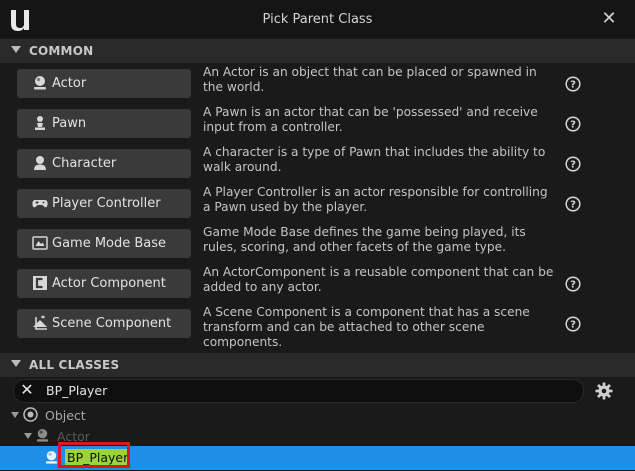 The image size is (635, 471). Describe the element at coordinates (40, 283) in the screenshot. I see `actor-component-icon` at that location.